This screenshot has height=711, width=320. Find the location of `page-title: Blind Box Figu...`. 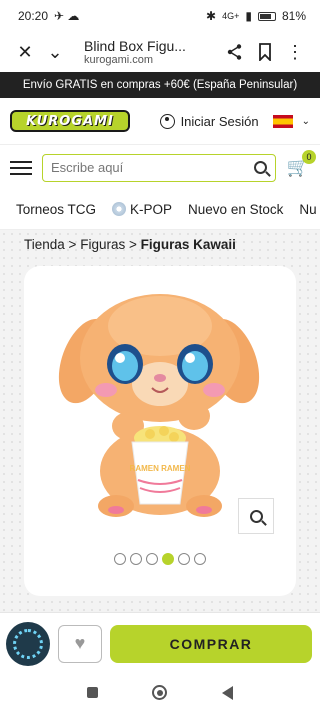

page-title: Blind Box Figu... is located at coordinates (135, 45).